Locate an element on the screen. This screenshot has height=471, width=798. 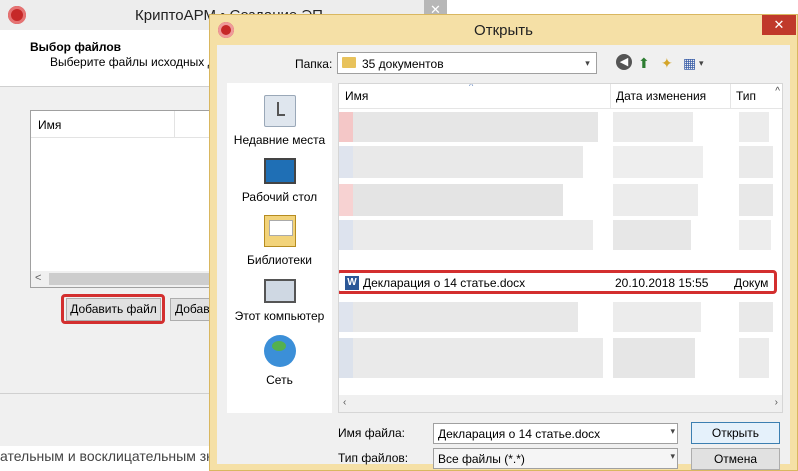
desktop-icon is located at coordinates (279, 171).